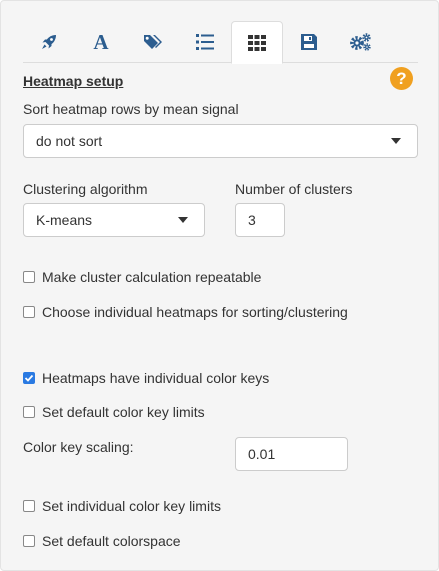 This screenshot has width=439, height=571. I want to click on rocket-icon, so click(49, 42).